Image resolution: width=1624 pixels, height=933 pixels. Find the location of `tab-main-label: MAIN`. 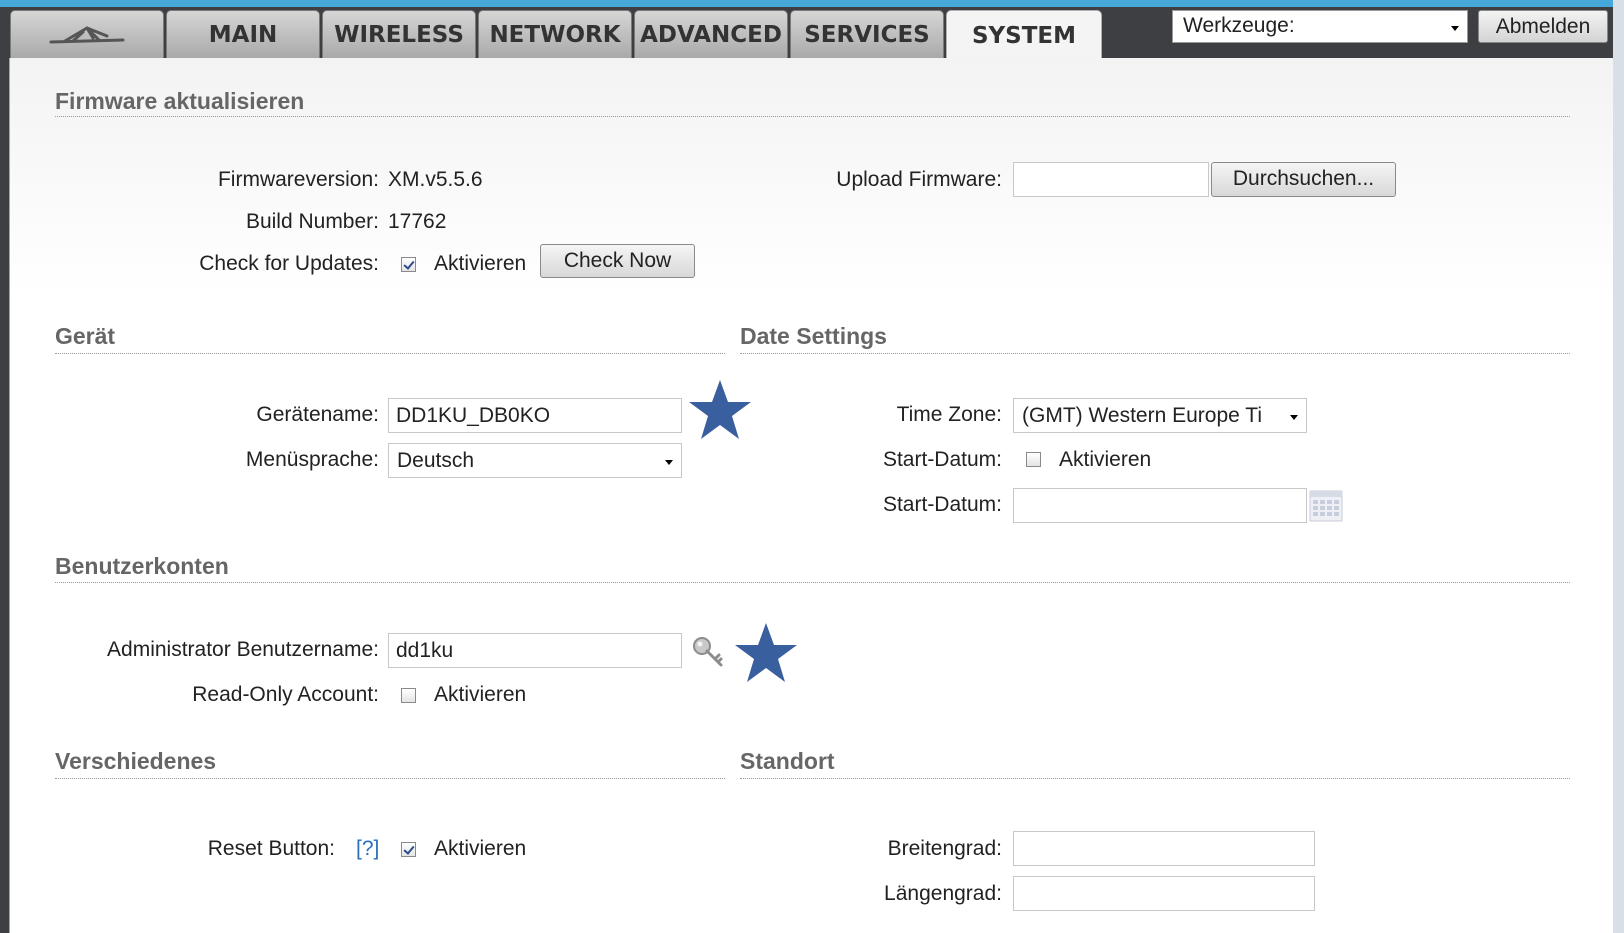

tab-main-label: MAIN is located at coordinates (243, 34).